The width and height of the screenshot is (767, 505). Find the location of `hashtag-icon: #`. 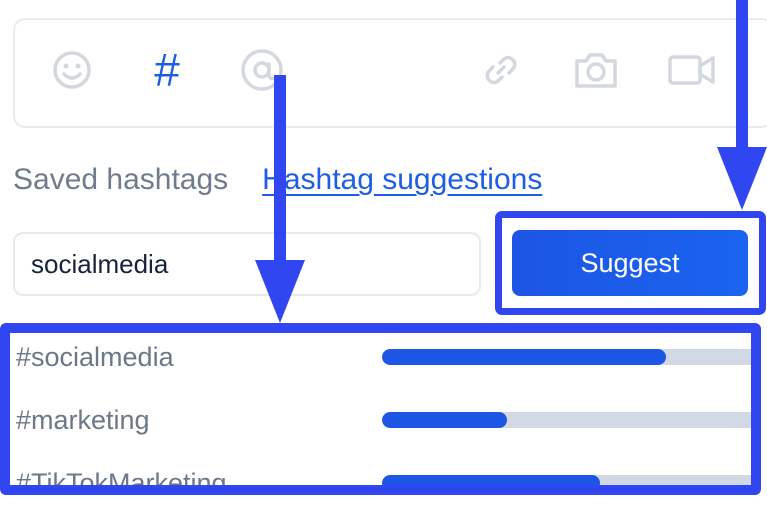

hashtag-icon: # is located at coordinates (167, 70).